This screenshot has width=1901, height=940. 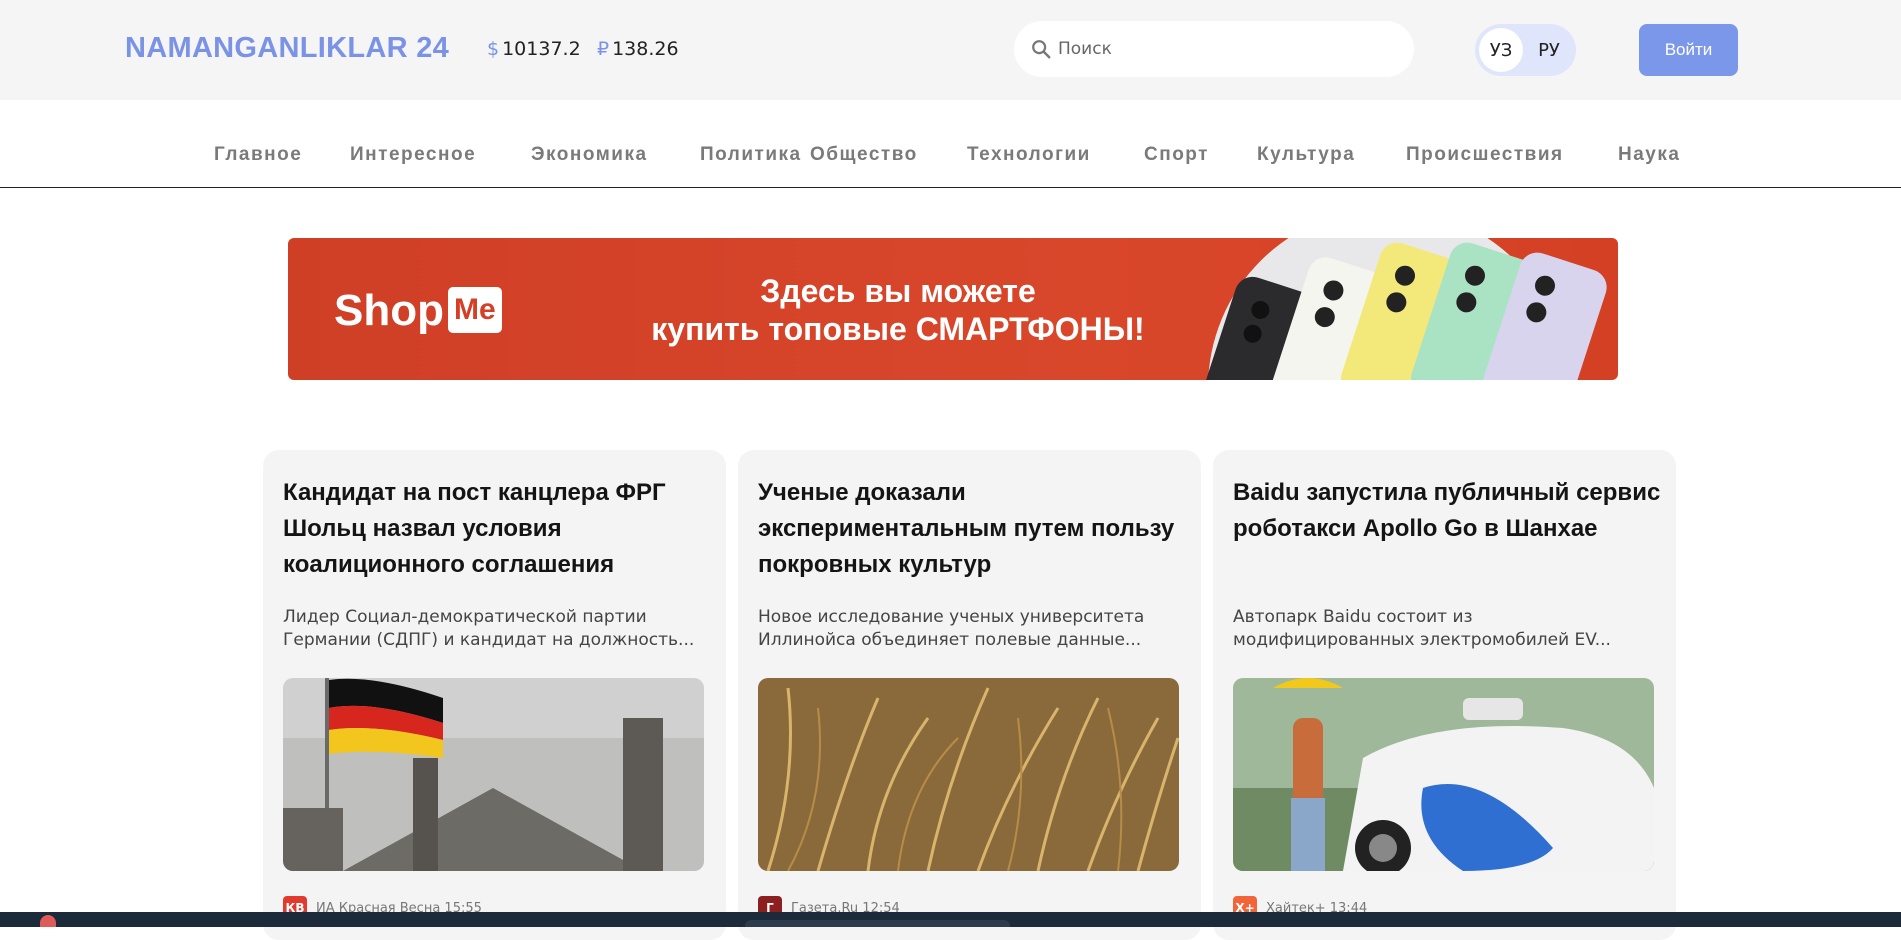 I want to click on nav-item-sport: Спорт, so click(x=1176, y=155).